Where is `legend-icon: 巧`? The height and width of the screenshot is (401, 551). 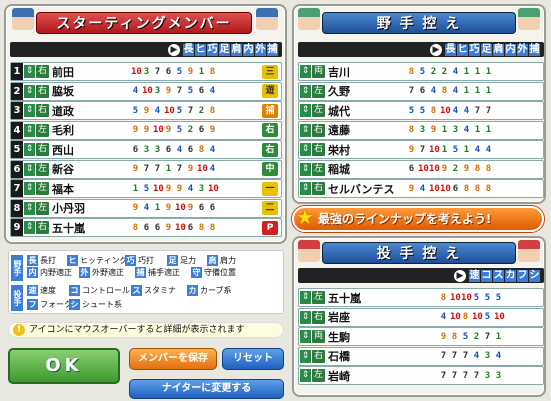
legend-icon: 巧 is located at coordinates (130, 260).